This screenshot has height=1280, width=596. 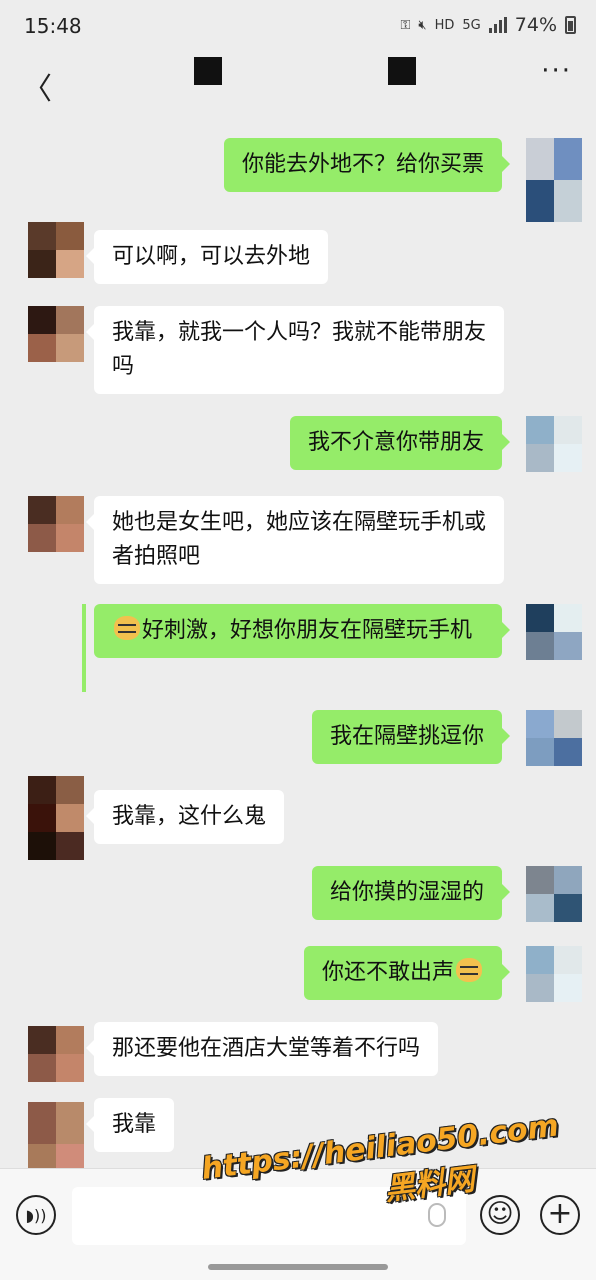 What do you see at coordinates (556, 71) in the screenshot?
I see `more-dots-icon: ···` at bounding box center [556, 71].